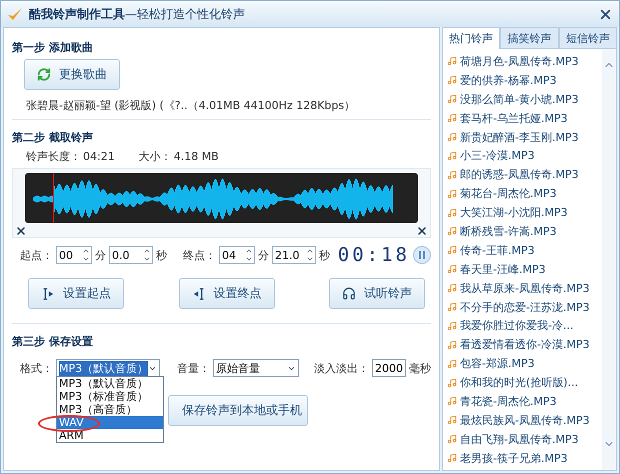  What do you see at coordinates (519, 137) in the screenshot?
I see `ringtone-item: 新贵妃醉酒-李玉刚.MP3` at bounding box center [519, 137].